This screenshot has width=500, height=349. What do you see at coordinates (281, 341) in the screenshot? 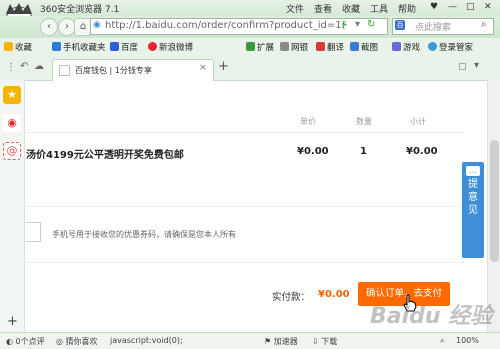
I see `accelerator: ⚑ 加速器` at bounding box center [281, 341].